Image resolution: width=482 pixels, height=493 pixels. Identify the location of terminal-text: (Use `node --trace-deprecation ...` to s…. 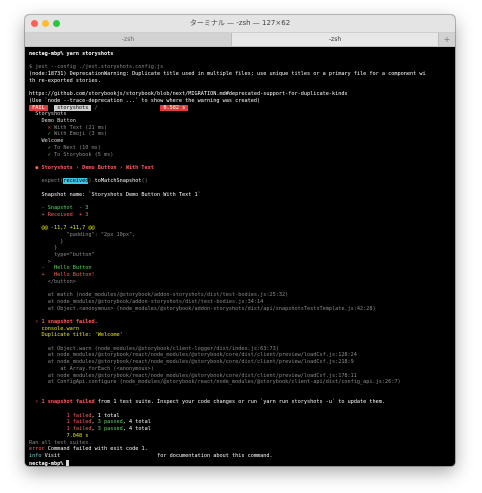
(145, 100).